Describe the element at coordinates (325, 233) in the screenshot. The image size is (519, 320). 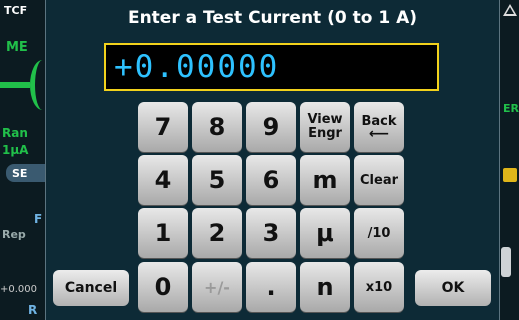
I see `micro-button: μ` at that location.